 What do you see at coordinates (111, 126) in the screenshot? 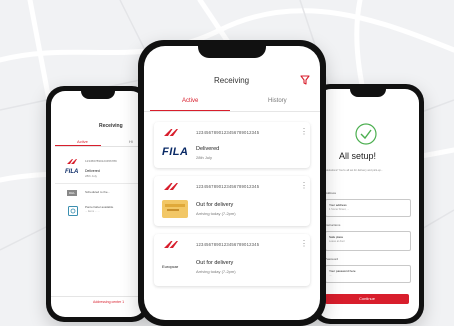
I see `left-title: Receiving` at bounding box center [111, 126].